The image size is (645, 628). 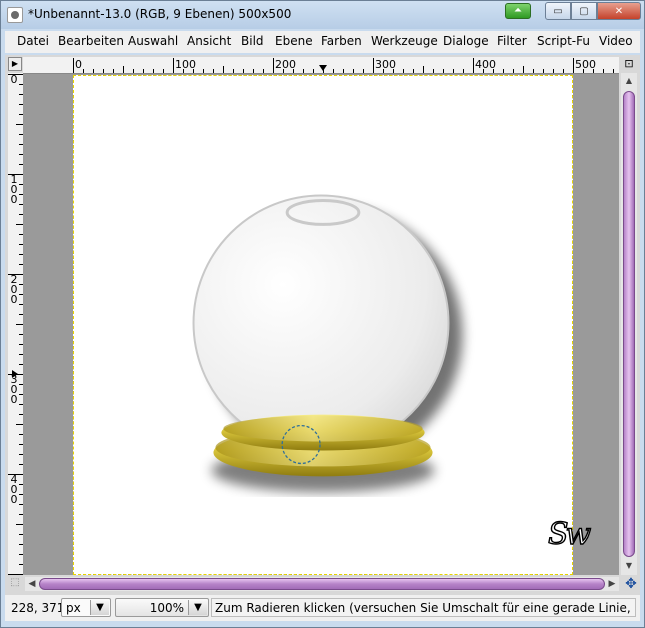 I want to click on minimize-button: ▭, so click(x=558, y=11).